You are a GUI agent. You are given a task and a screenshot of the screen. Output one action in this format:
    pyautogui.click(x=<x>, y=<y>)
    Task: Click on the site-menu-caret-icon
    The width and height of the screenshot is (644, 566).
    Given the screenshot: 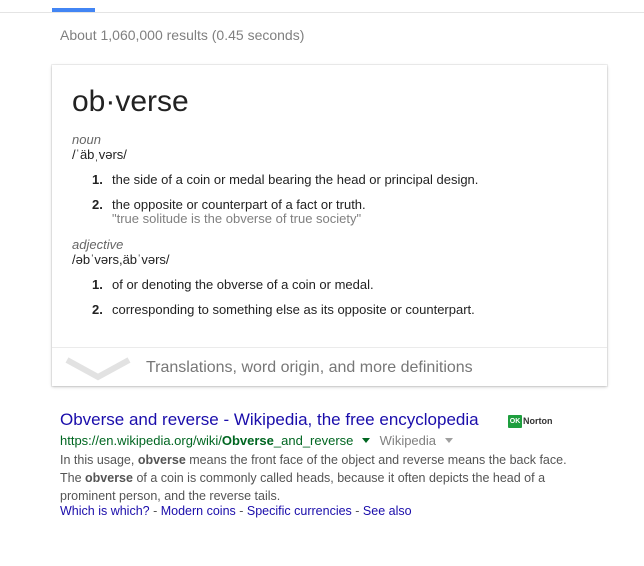 What is the action you would take?
    pyautogui.click(x=448, y=440)
    